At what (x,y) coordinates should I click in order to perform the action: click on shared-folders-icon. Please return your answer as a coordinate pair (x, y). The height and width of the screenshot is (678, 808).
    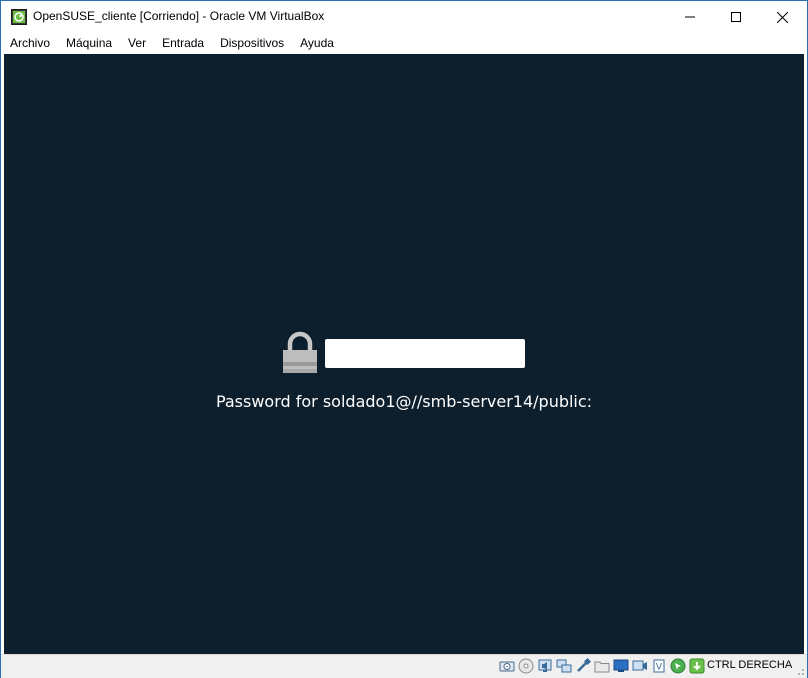
    Looking at the image, I should click on (602, 666).